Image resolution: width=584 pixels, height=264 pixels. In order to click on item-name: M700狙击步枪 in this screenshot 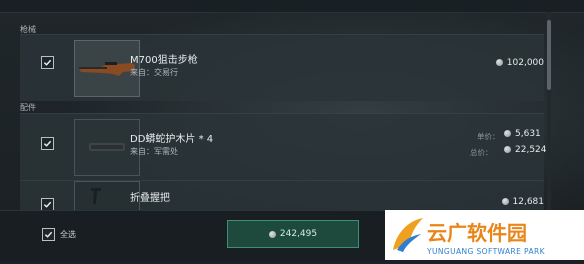, I will do `click(164, 60)`.